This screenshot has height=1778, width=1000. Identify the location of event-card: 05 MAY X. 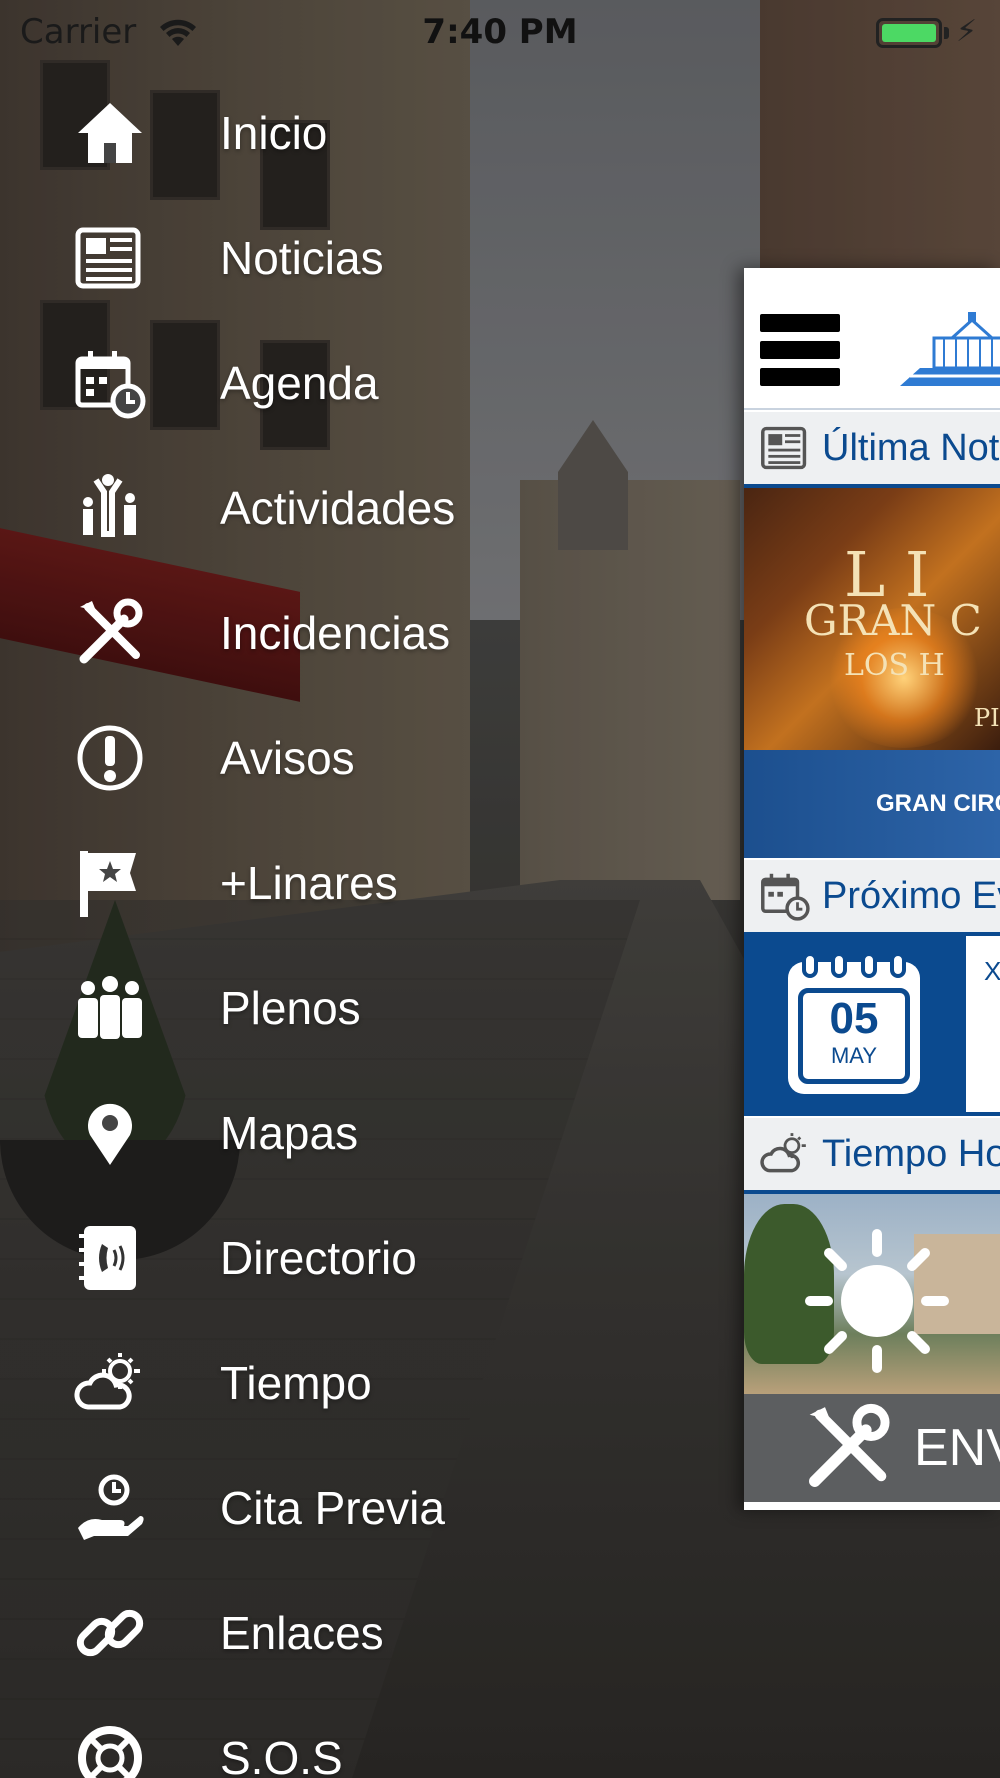
(872, 1026).